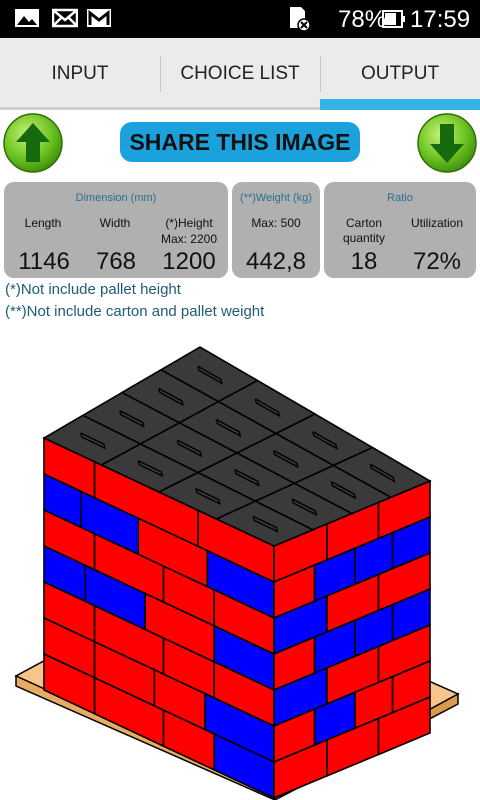 The height and width of the screenshot is (800, 480). I want to click on tab-choice-list: CHOICE LIST, so click(240, 74).